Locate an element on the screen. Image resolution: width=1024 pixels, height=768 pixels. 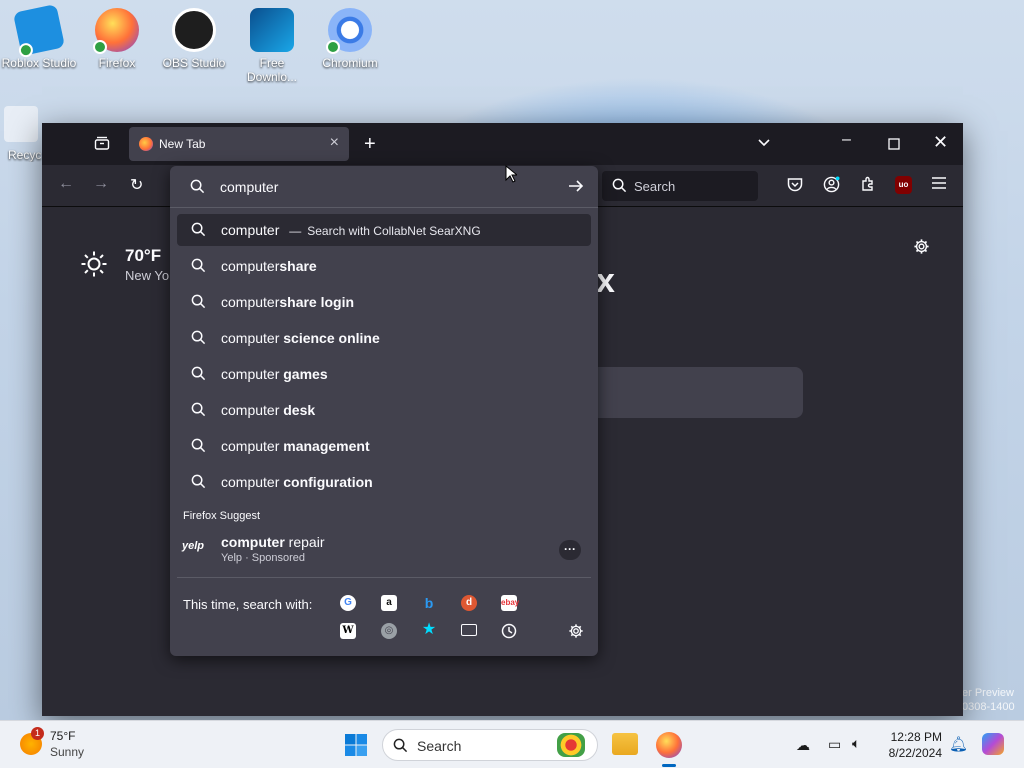
history-clock-icon is located at coordinates (509, 631).